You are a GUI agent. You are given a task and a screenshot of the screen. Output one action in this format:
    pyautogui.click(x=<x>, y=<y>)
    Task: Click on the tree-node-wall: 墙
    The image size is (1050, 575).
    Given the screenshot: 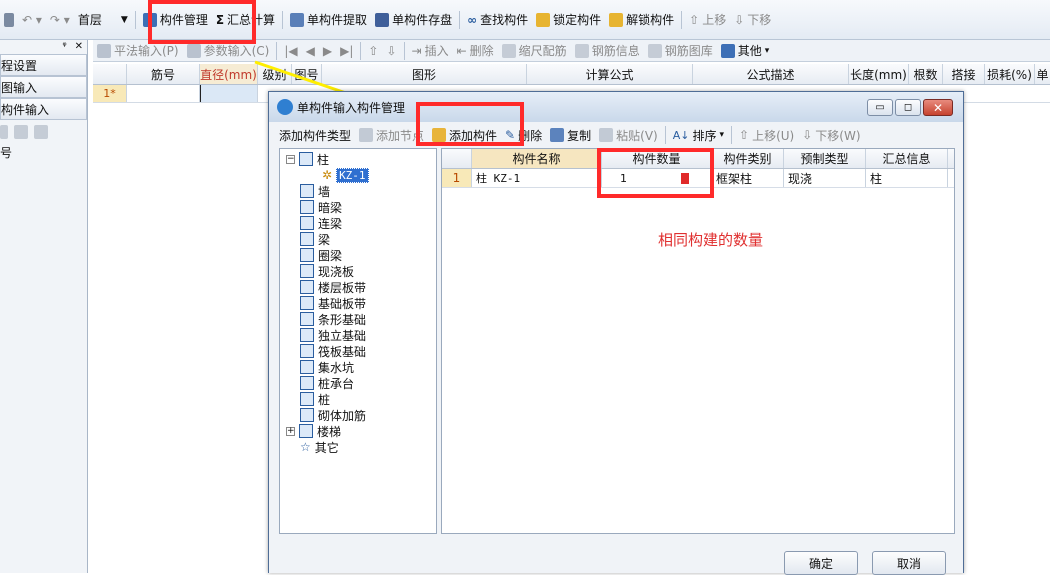 What is the action you would take?
    pyautogui.click(x=315, y=191)
    